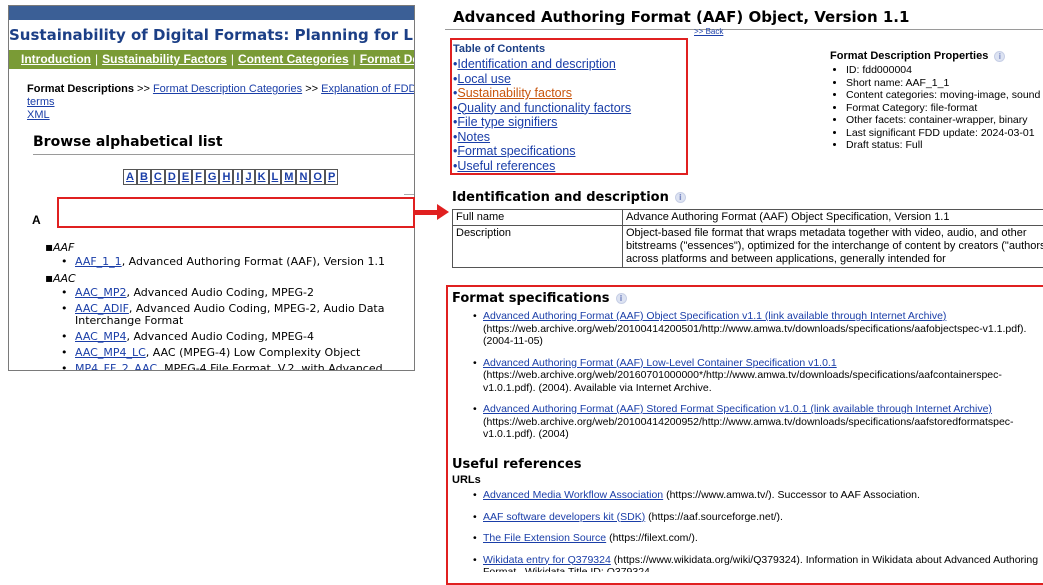 The image size is (1043, 585). I want to click on back-link: >> Back, so click(708, 31).